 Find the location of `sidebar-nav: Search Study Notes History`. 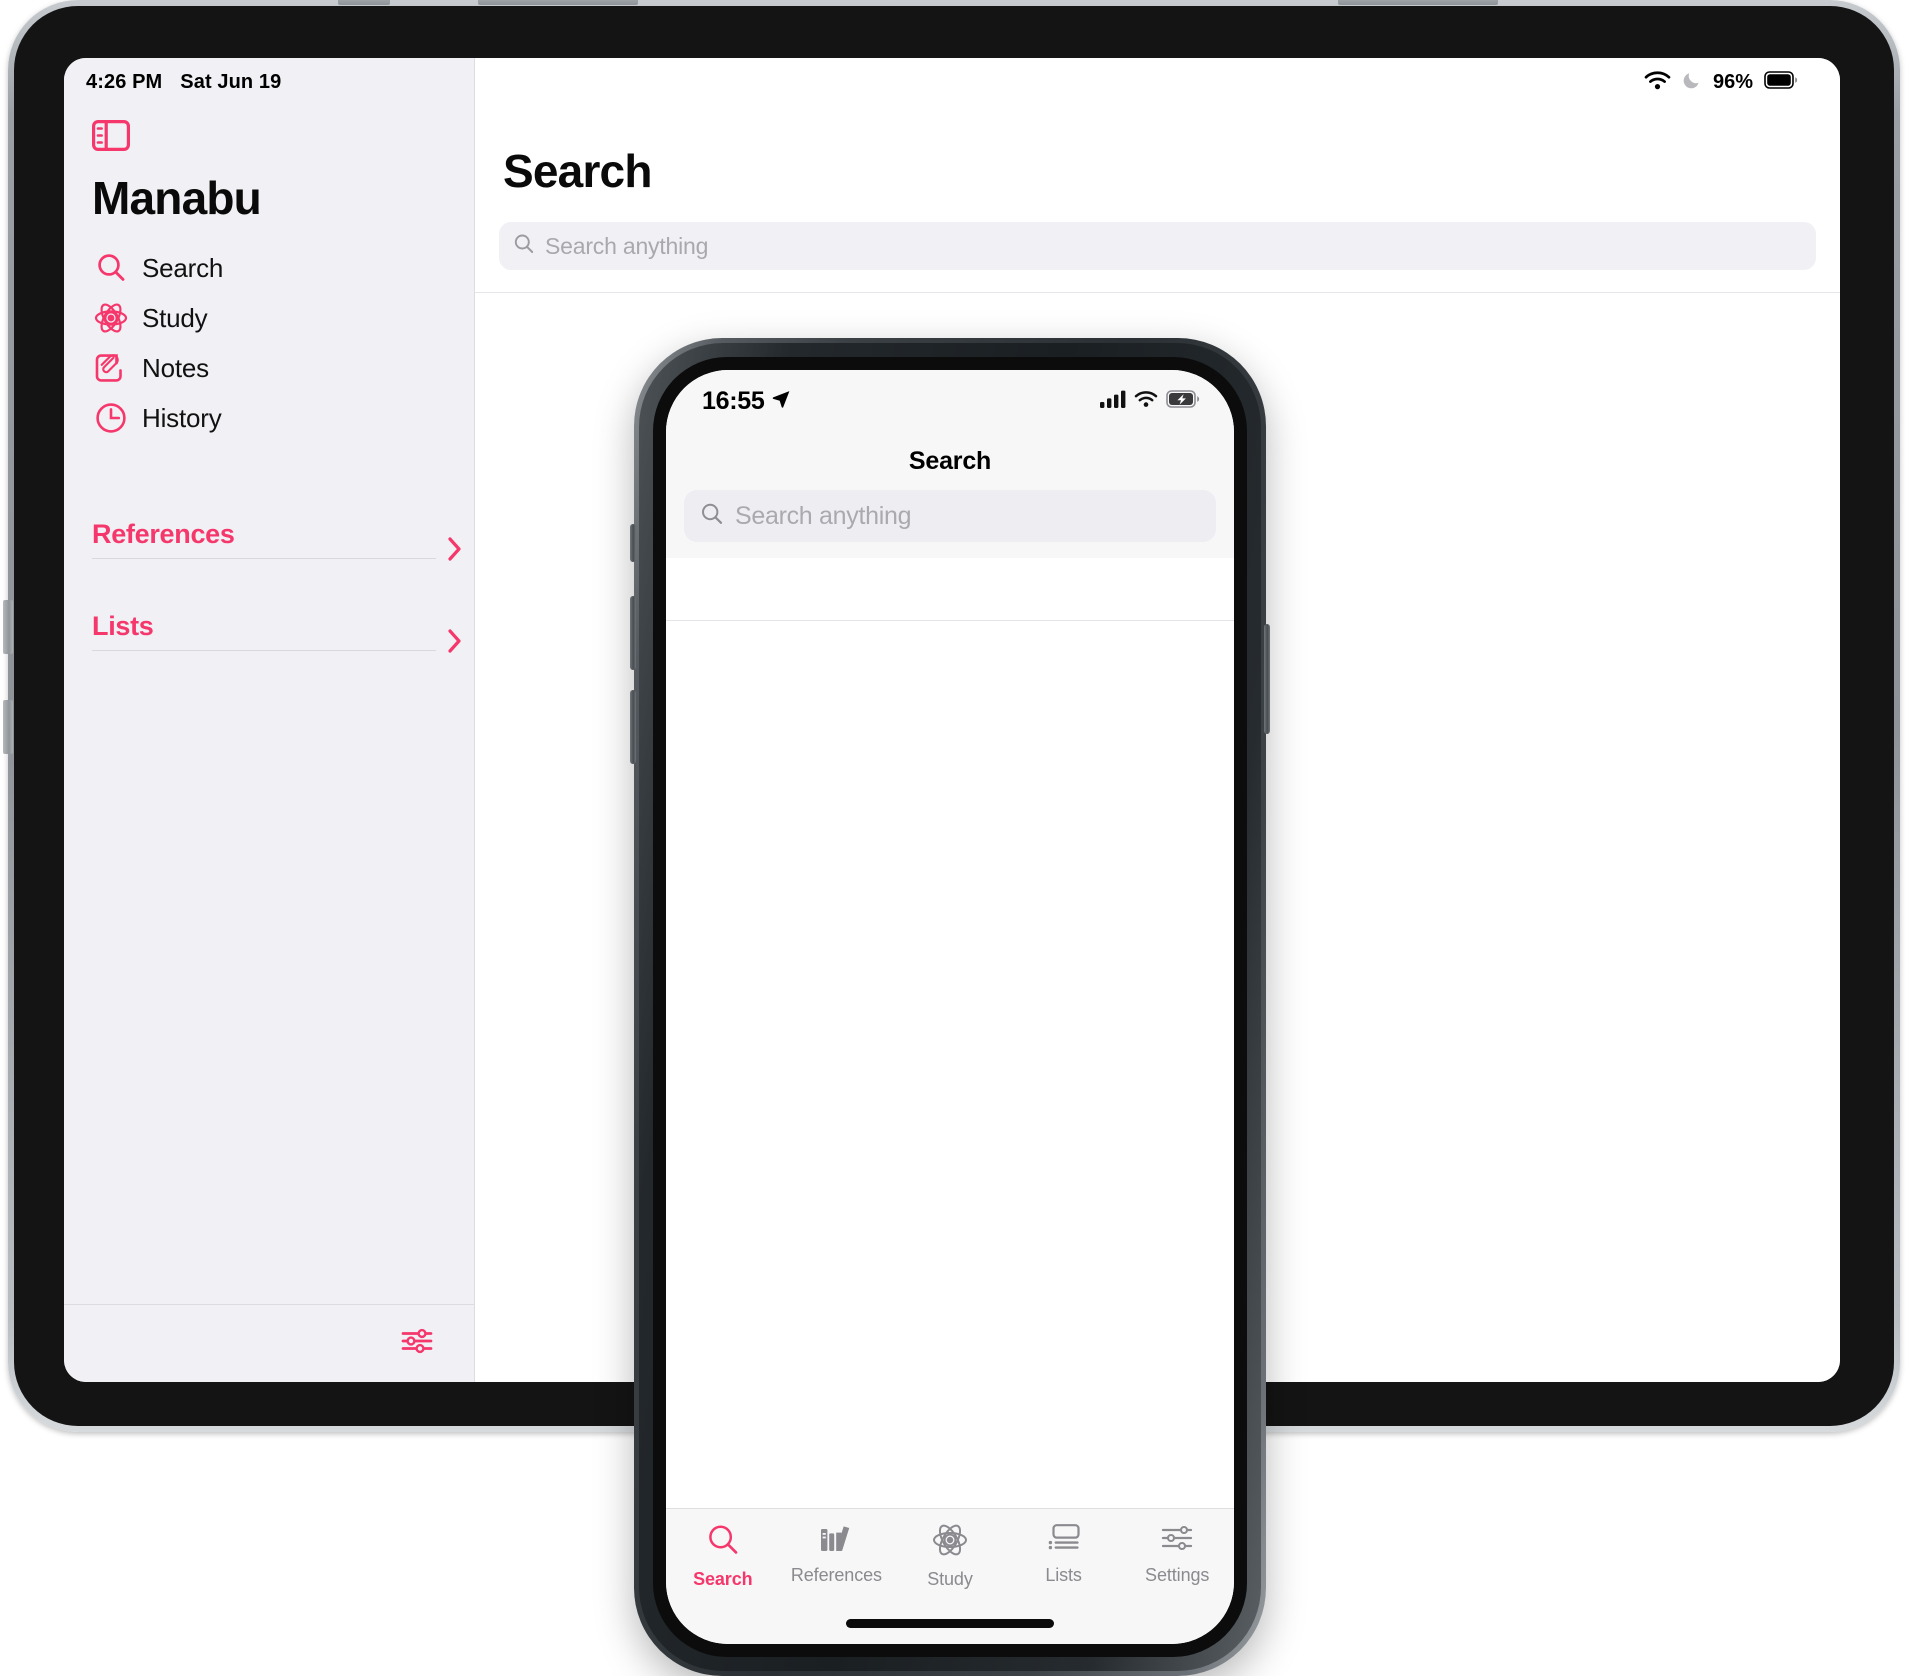

sidebar-nav: Search Study Notes History is located at coordinates (269, 343).